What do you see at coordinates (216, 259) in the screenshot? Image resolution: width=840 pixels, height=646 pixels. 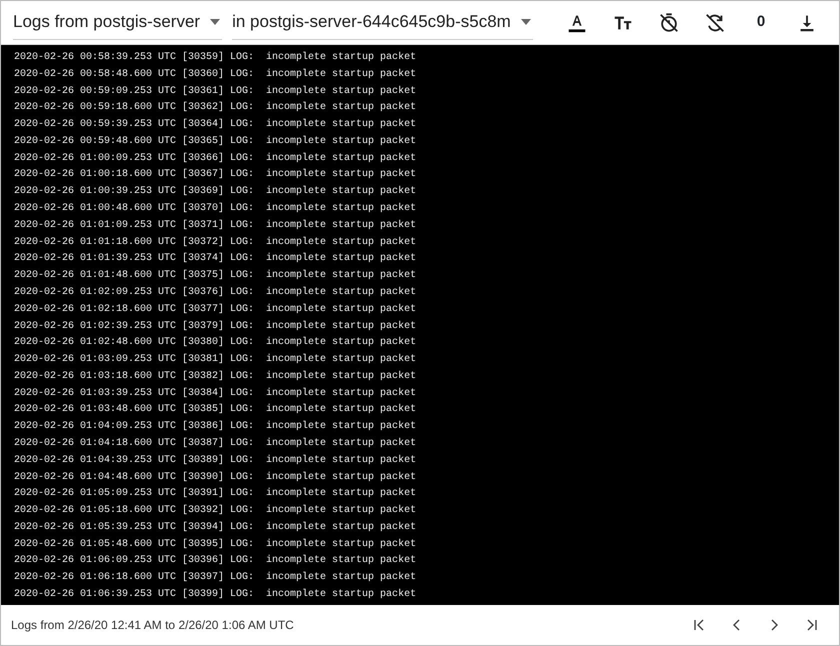 I see `log-line: 2020-02-26 01:01:39.253 UTC [30374] LOG: incomplete startup packet` at bounding box center [216, 259].